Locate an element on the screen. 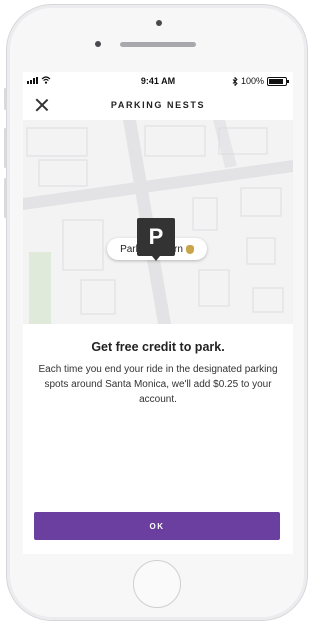  battery-icon is located at coordinates (278, 81).